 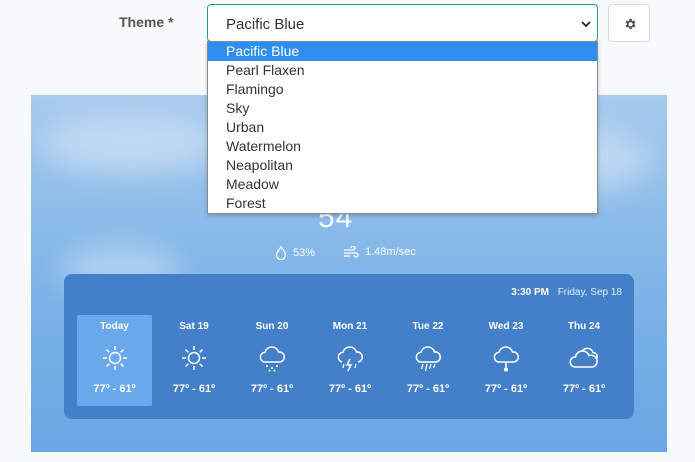 What do you see at coordinates (506, 326) in the screenshot?
I see `day-name: Wed 23` at bounding box center [506, 326].